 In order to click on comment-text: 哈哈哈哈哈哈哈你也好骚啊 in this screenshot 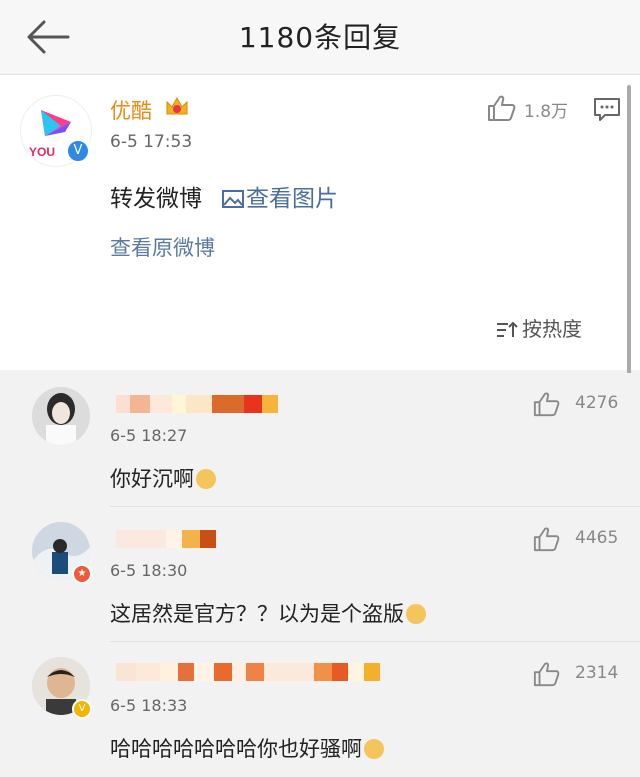, I will do `click(247, 748)`.